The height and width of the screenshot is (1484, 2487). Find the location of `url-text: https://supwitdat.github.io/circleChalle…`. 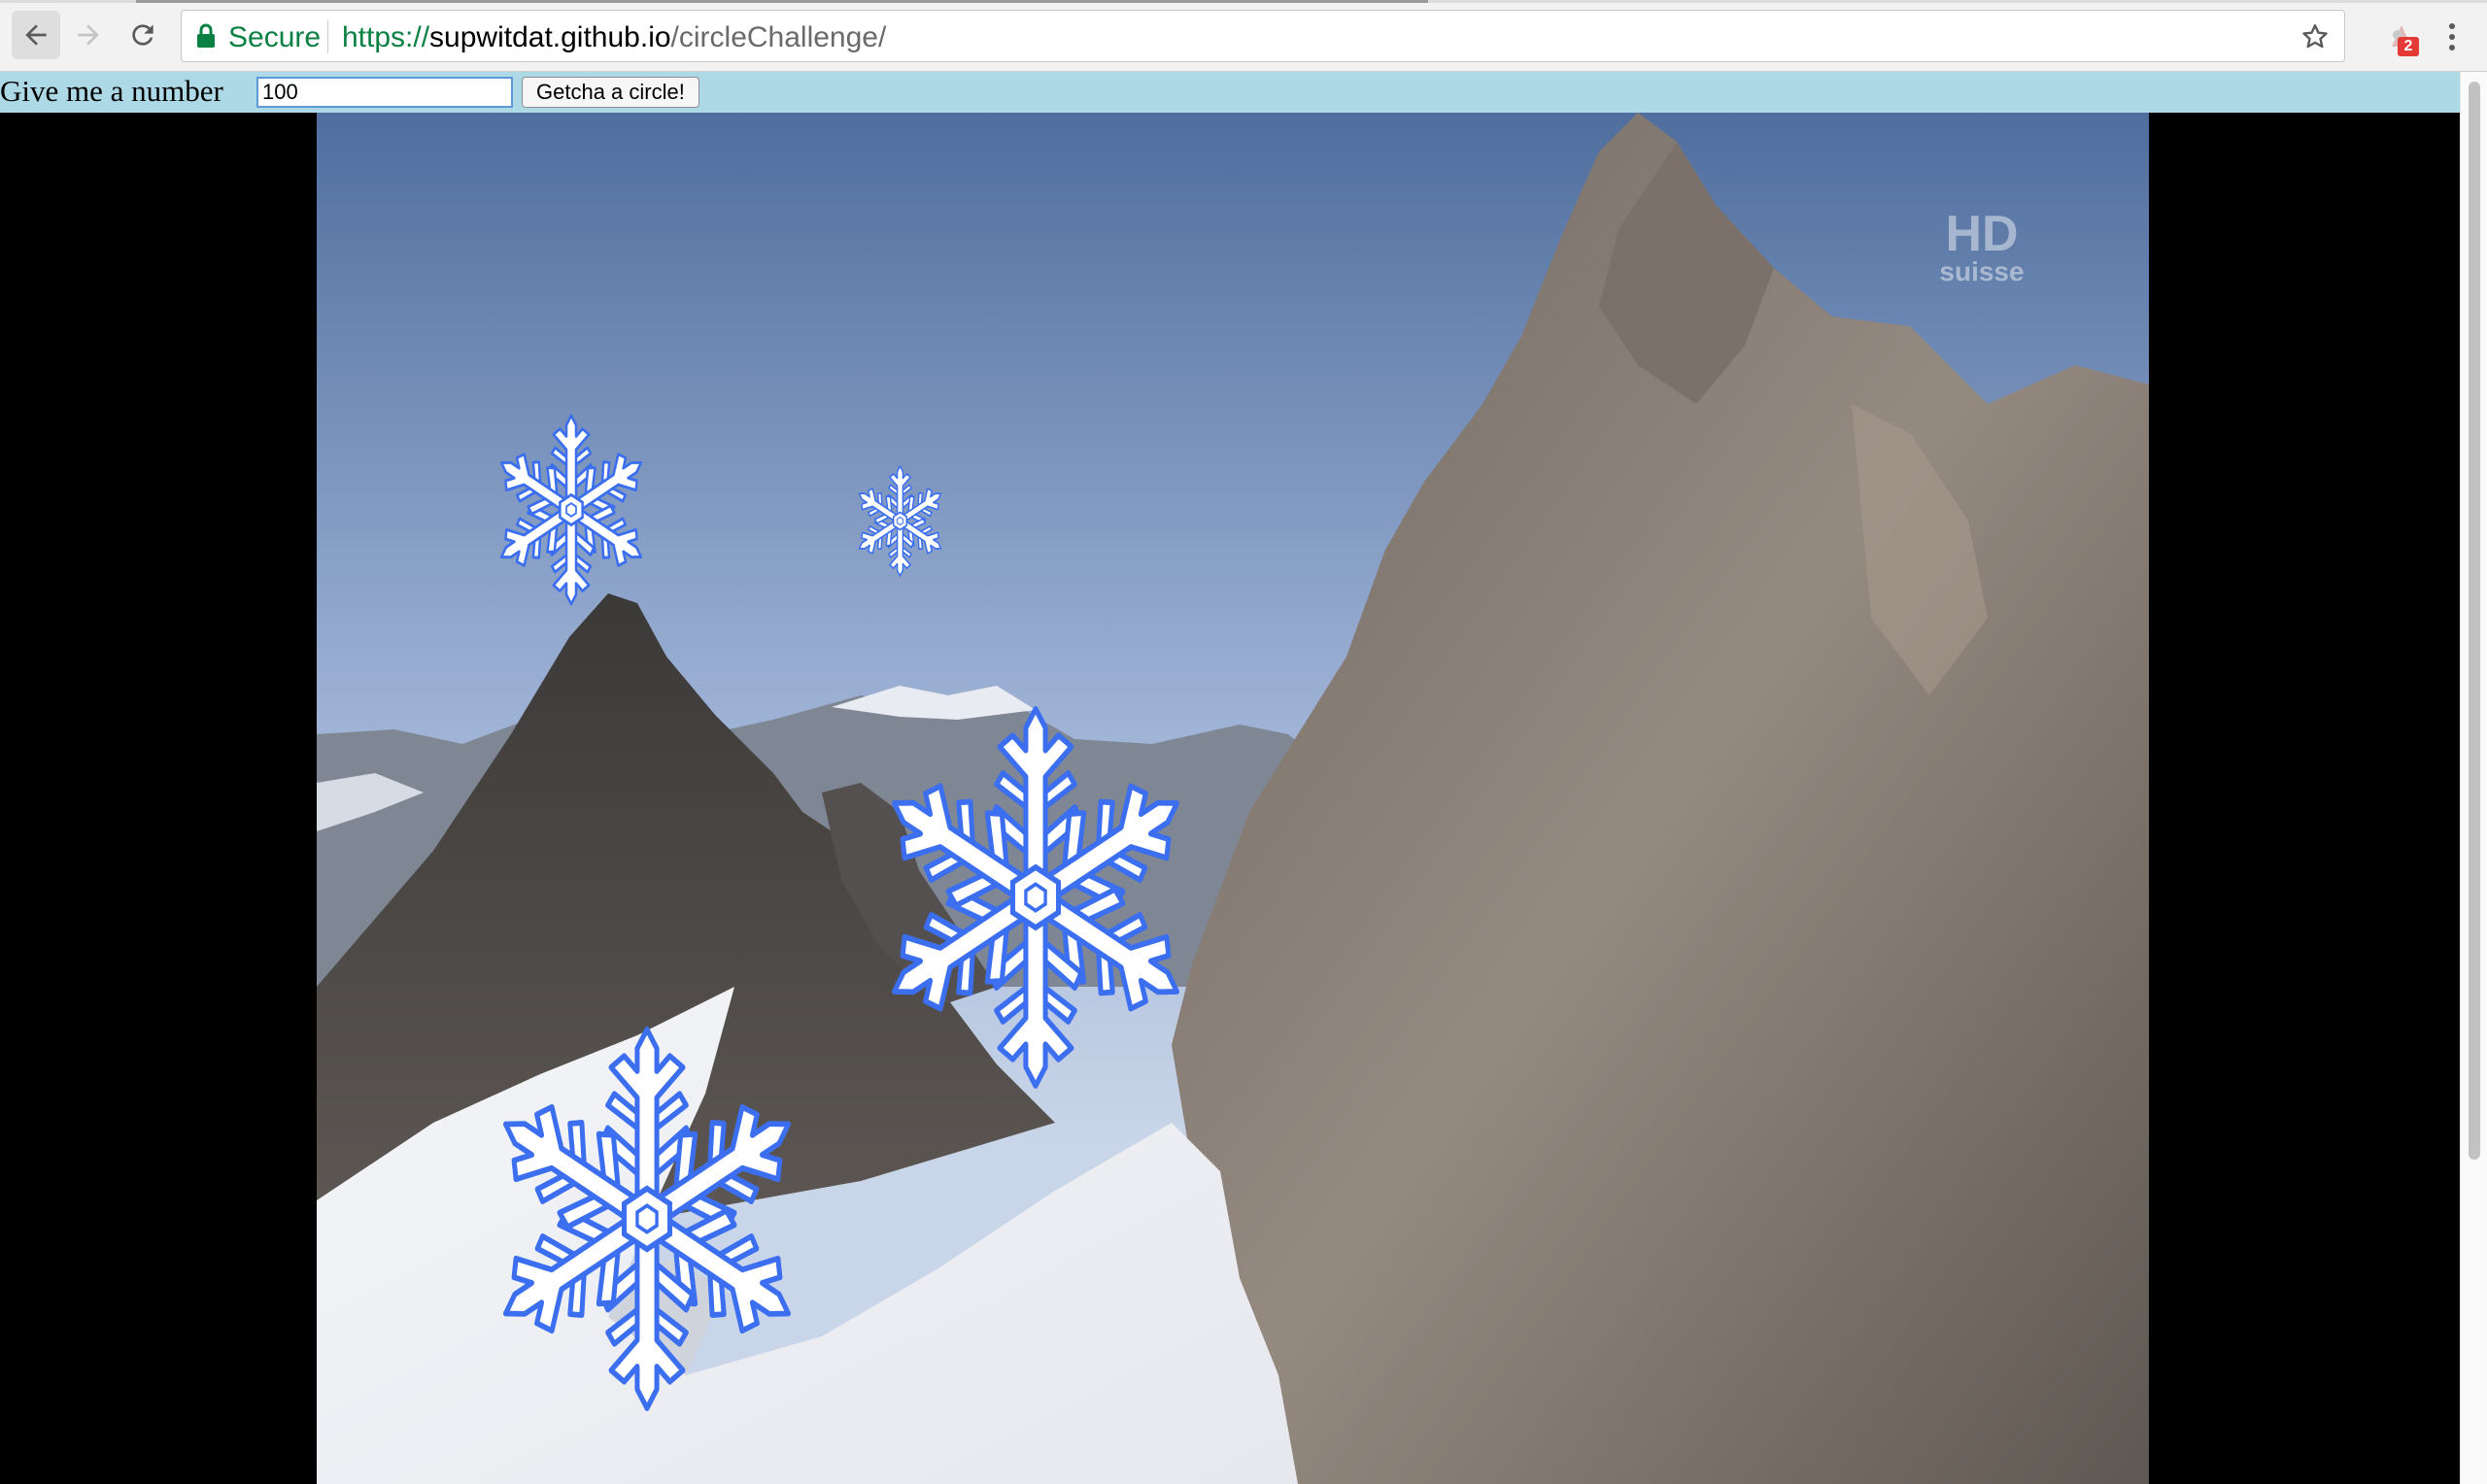

url-text: https://supwitdat.github.io/circleChalle… is located at coordinates (614, 37).